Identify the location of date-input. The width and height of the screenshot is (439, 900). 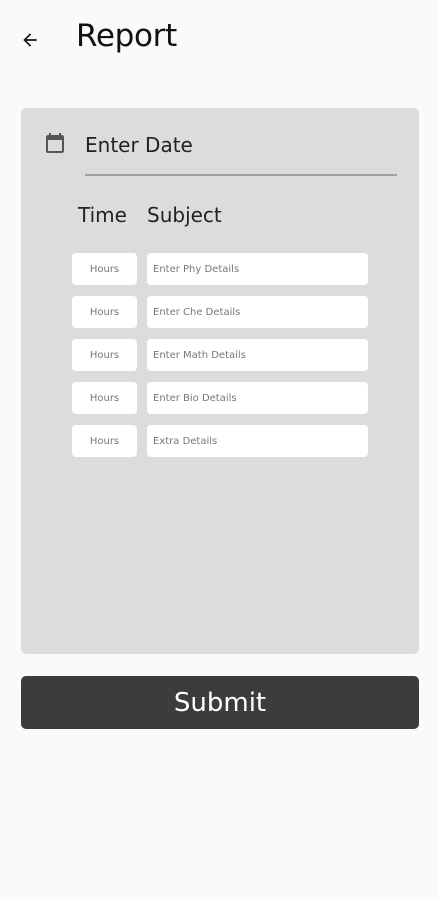
(241, 149).